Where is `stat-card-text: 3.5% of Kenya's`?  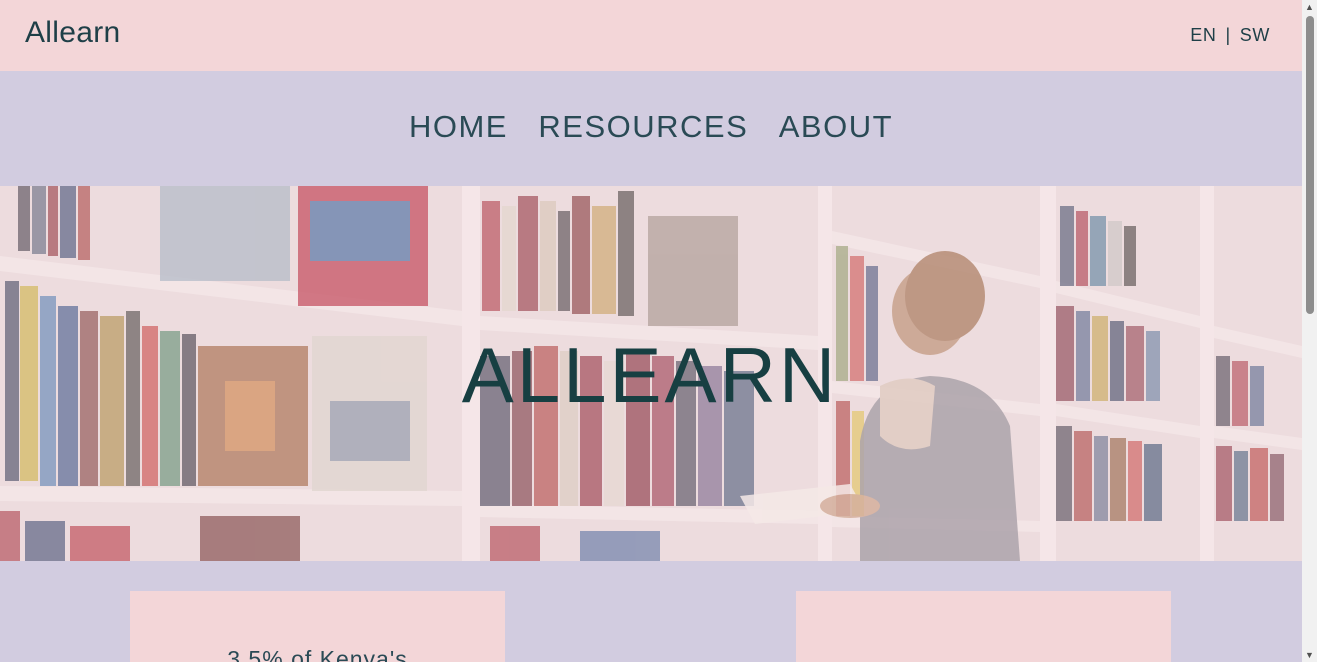 stat-card-text: 3.5% of Kenya's is located at coordinates (317, 654).